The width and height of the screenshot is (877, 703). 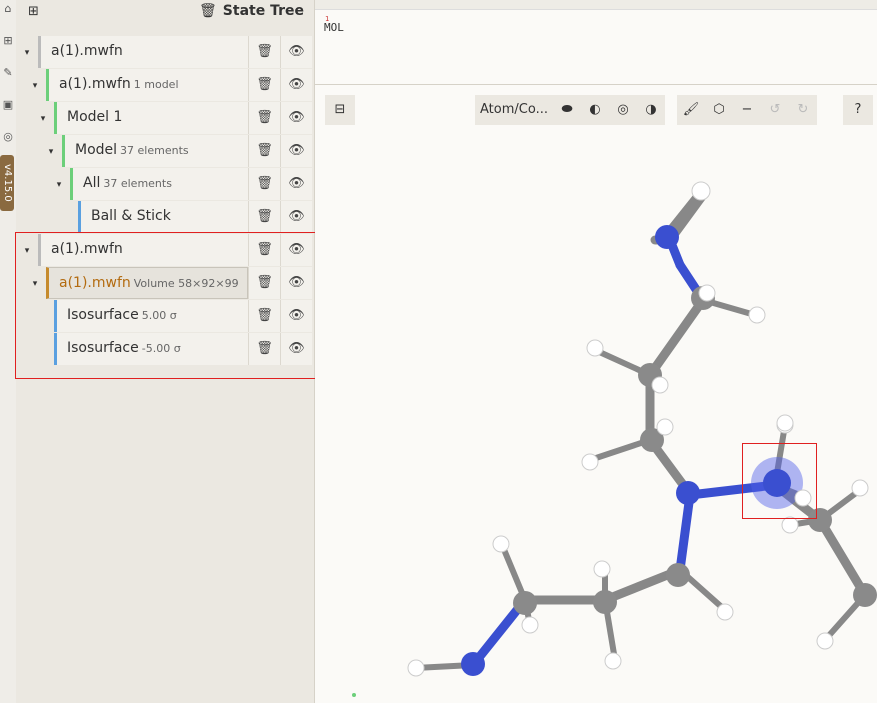 I want to click on tree-row-representation: Ball & Stick, so click(x=163, y=217).